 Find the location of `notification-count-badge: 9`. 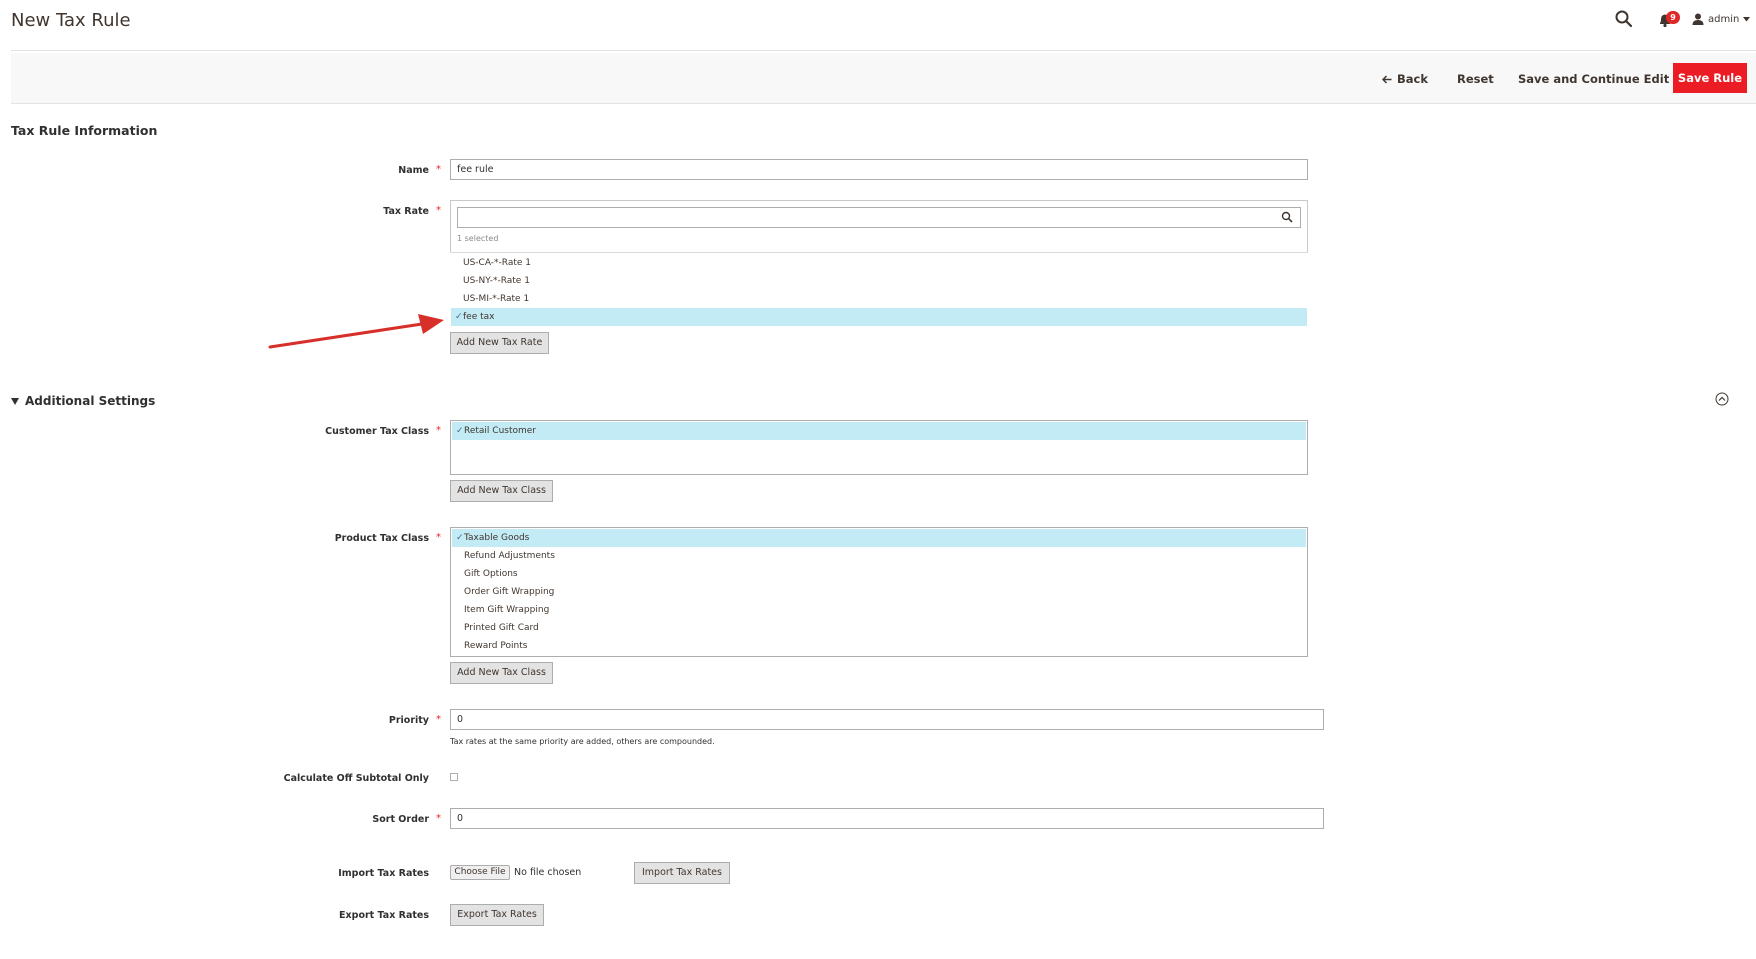

notification-count-badge: 9 is located at coordinates (1673, 17).